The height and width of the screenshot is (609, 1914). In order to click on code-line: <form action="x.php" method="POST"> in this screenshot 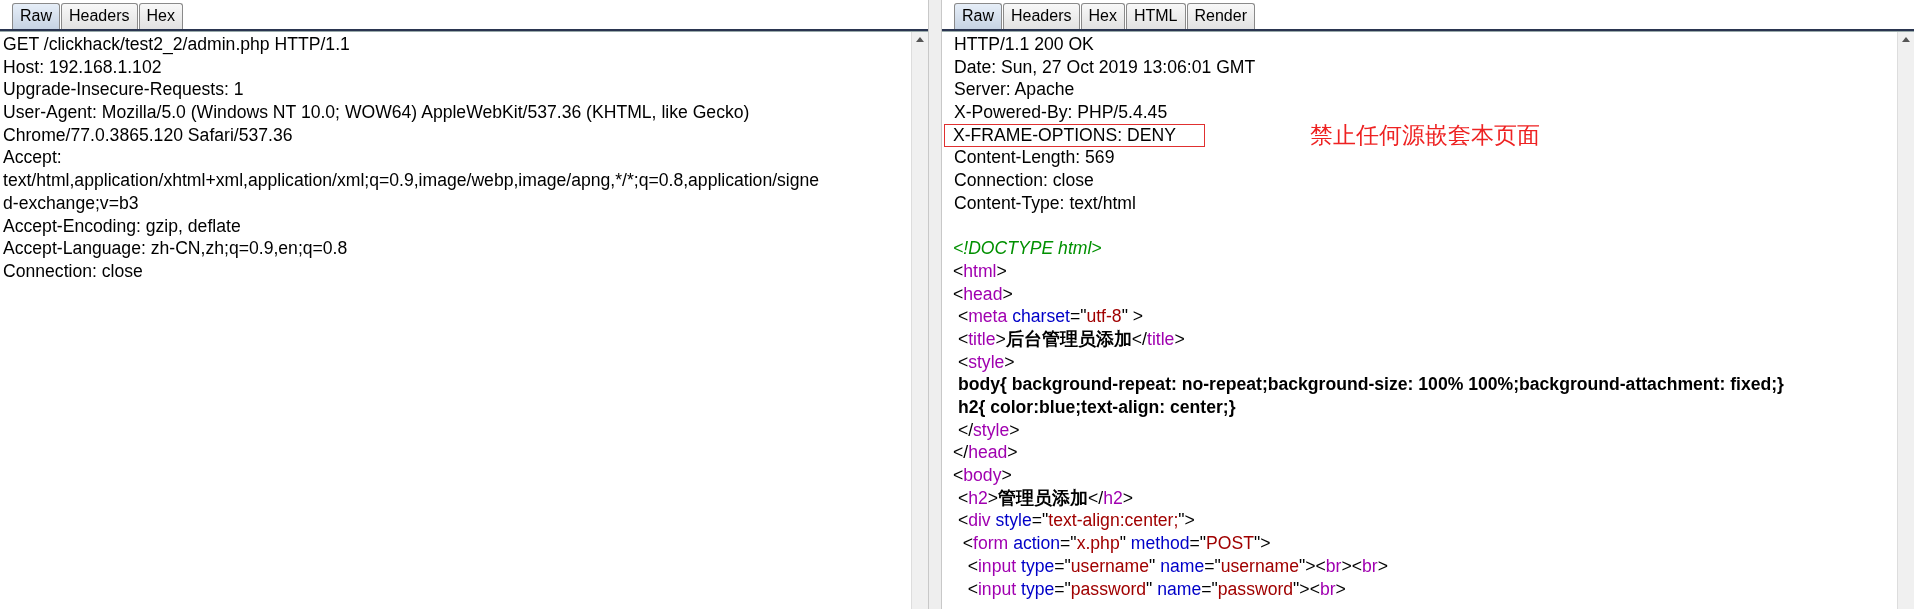, I will do `click(1116, 543)`.